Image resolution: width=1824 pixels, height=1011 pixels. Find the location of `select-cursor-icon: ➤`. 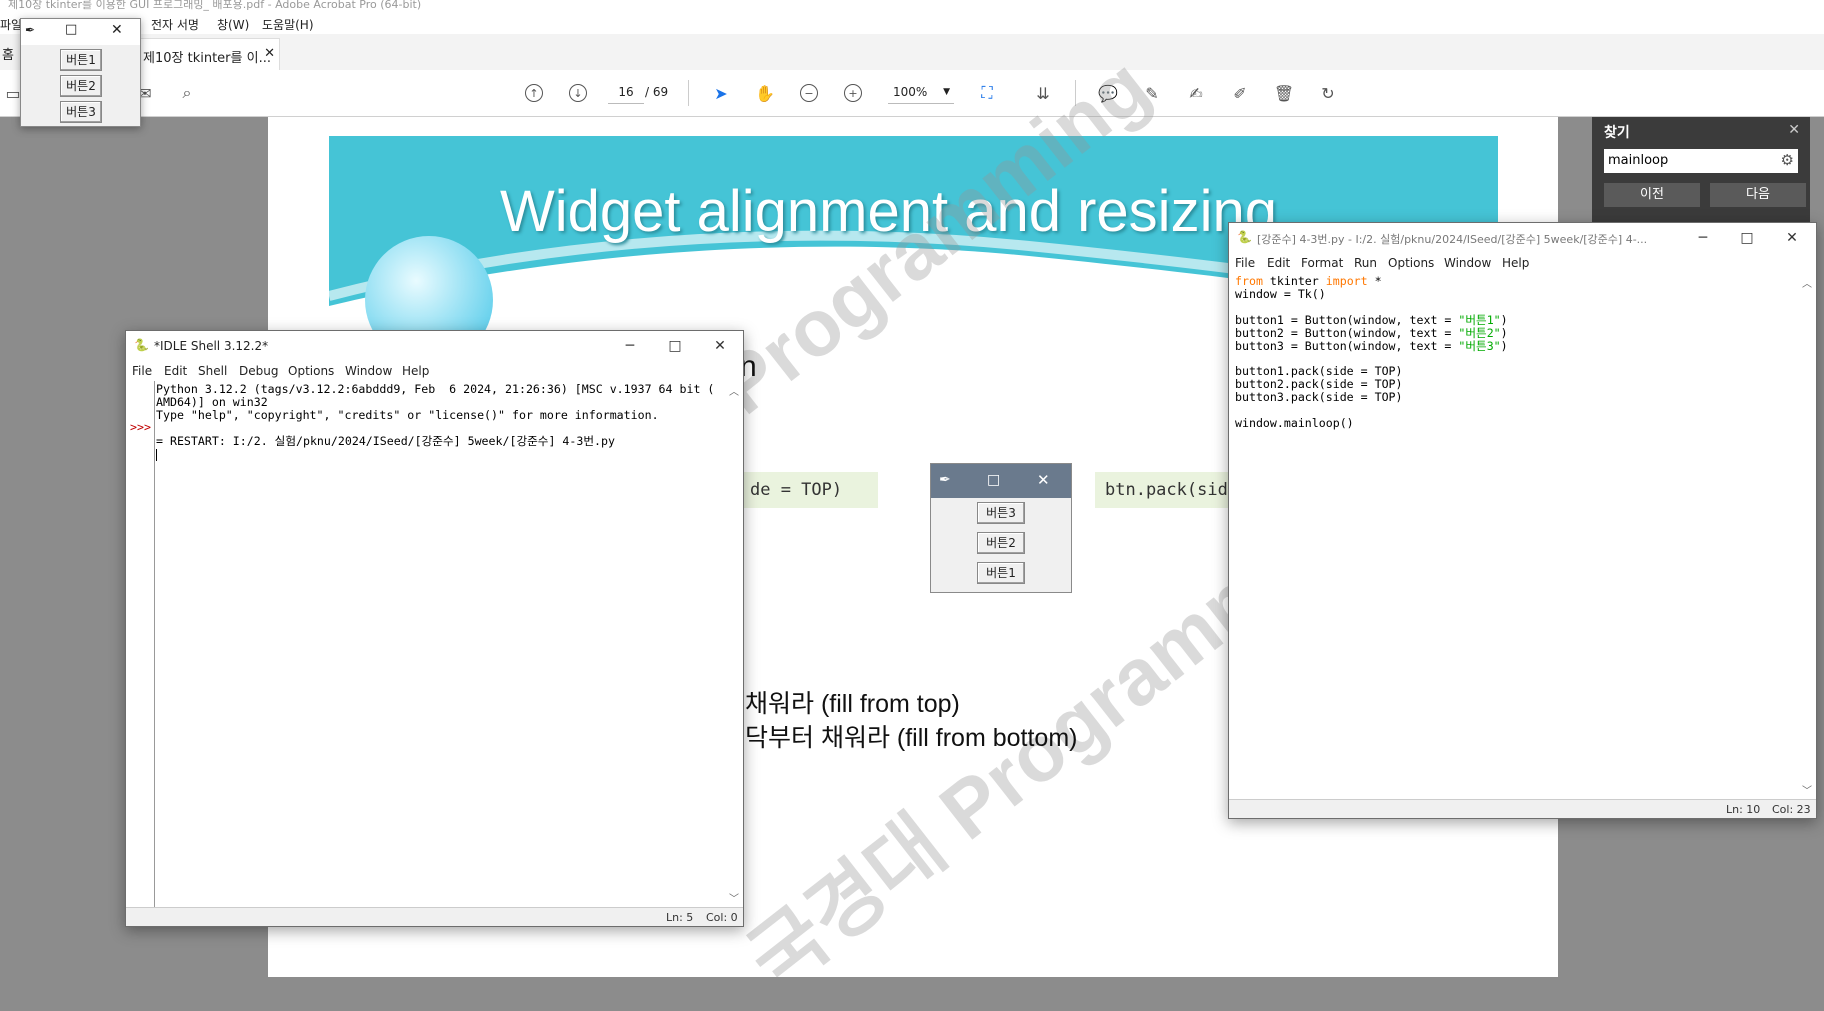

select-cursor-icon: ➤ is located at coordinates (721, 93).